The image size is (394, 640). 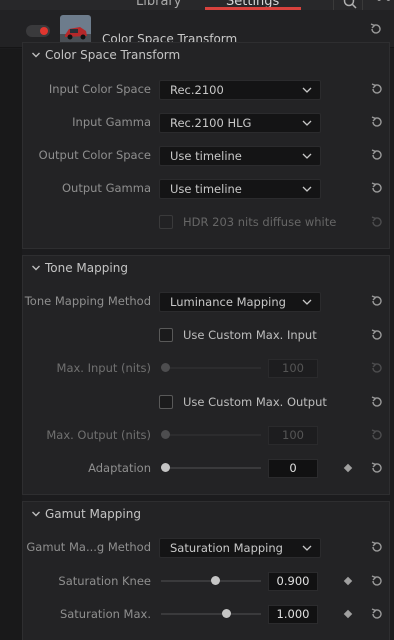 What do you see at coordinates (226, 548) in the screenshot?
I see `dropdown-value: Saturation Mapping` at bounding box center [226, 548].